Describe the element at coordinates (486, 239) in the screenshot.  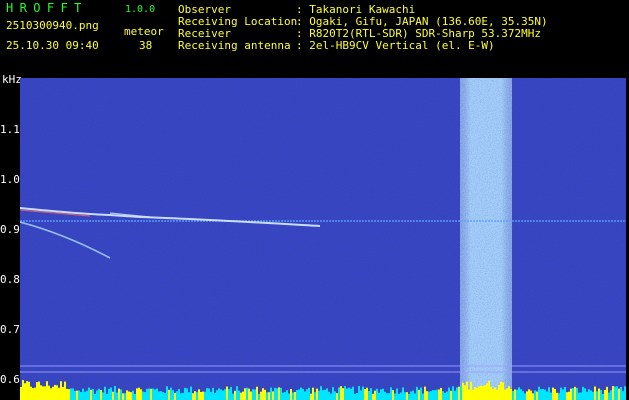
I see `noise-band` at that location.